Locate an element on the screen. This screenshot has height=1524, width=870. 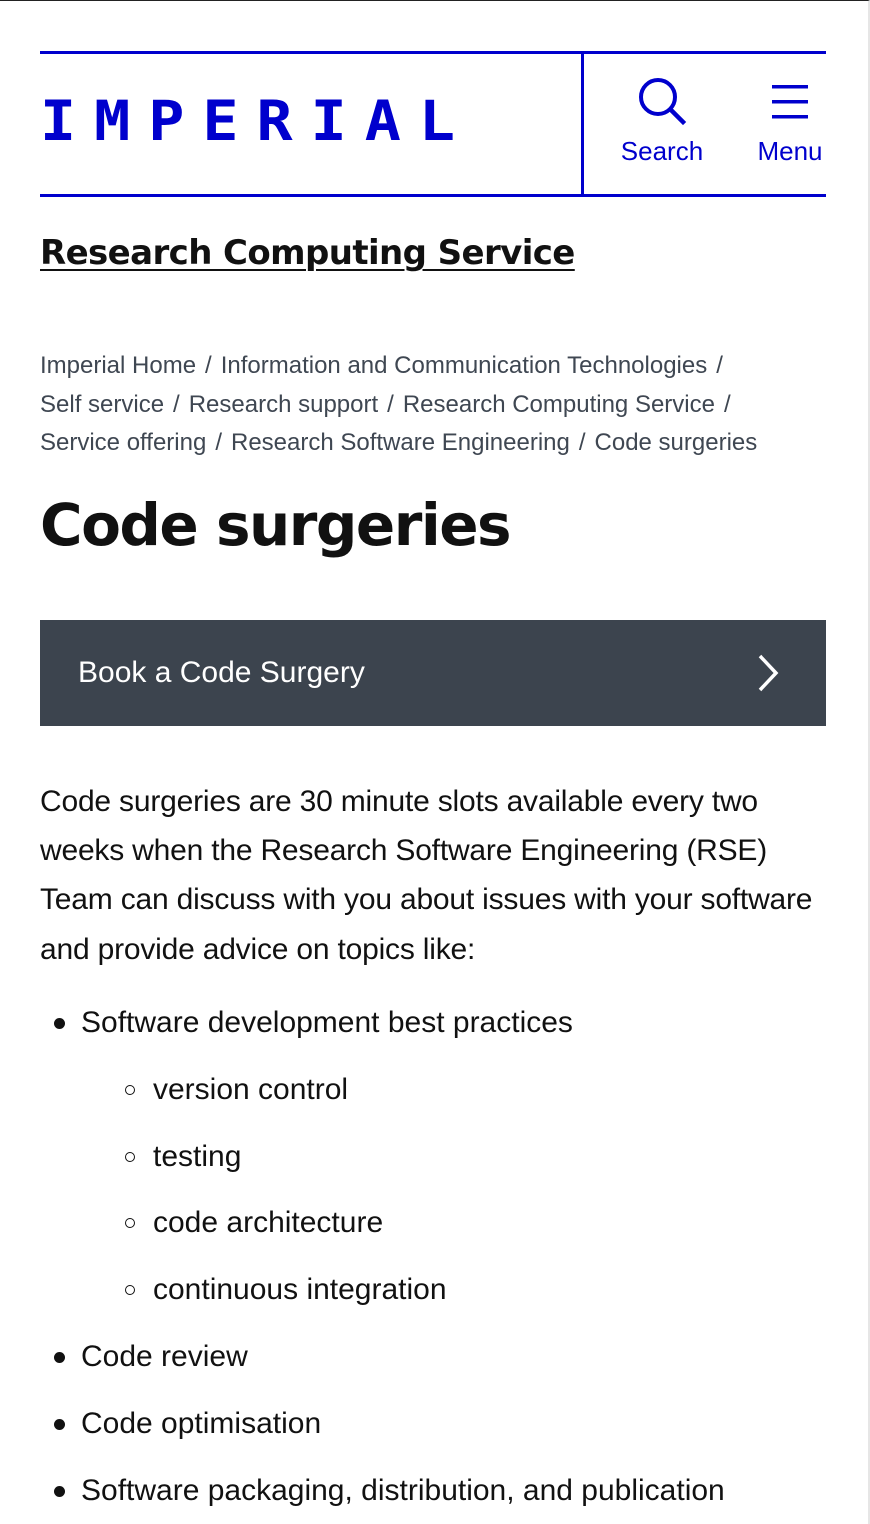
list-item-text: Code review is located at coordinates (164, 1356).